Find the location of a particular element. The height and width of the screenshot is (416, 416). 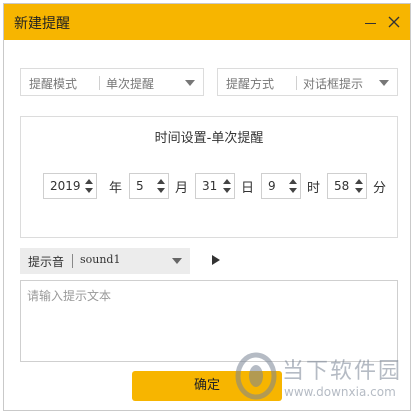

sound-label: 提示音 is located at coordinates (46, 262).